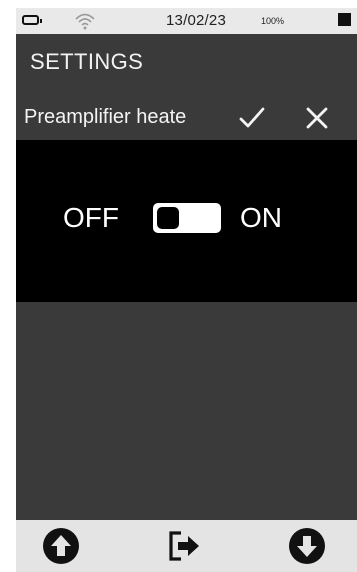 This screenshot has height=572, width=357. Describe the element at coordinates (307, 546) in the screenshot. I see `arrow-down-circle-icon` at that location.